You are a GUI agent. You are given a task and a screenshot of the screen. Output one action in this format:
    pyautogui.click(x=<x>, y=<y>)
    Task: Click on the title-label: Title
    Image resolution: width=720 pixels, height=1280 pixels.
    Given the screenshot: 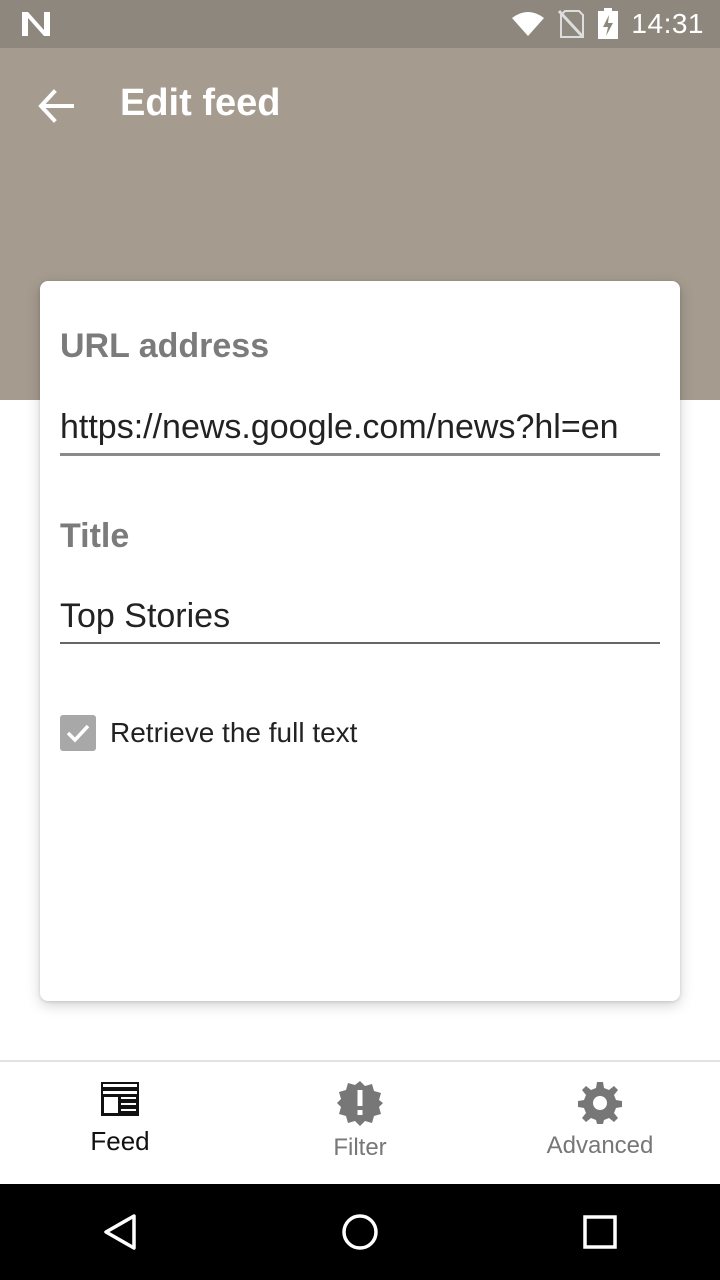 What is the action you would take?
    pyautogui.click(x=95, y=536)
    